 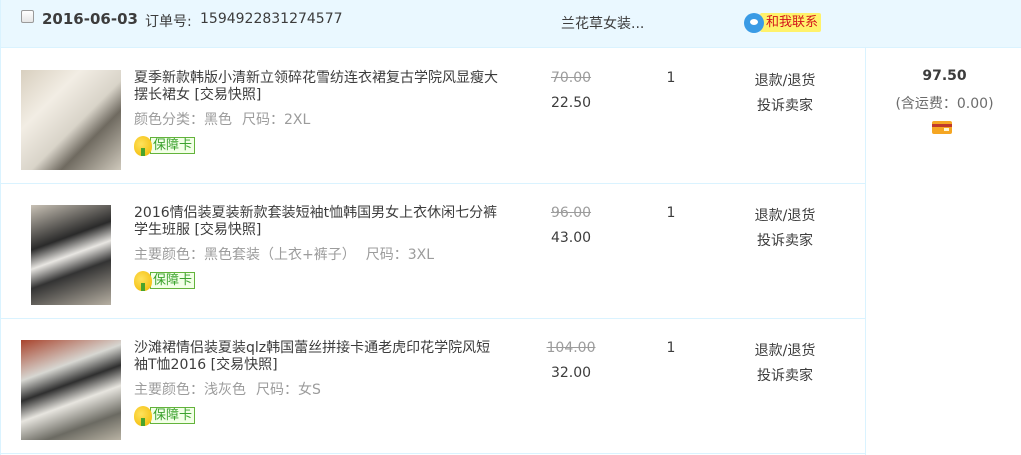 What do you see at coordinates (276, 120) in the screenshot?
I see `sku-size: 尺码：2XL` at bounding box center [276, 120].